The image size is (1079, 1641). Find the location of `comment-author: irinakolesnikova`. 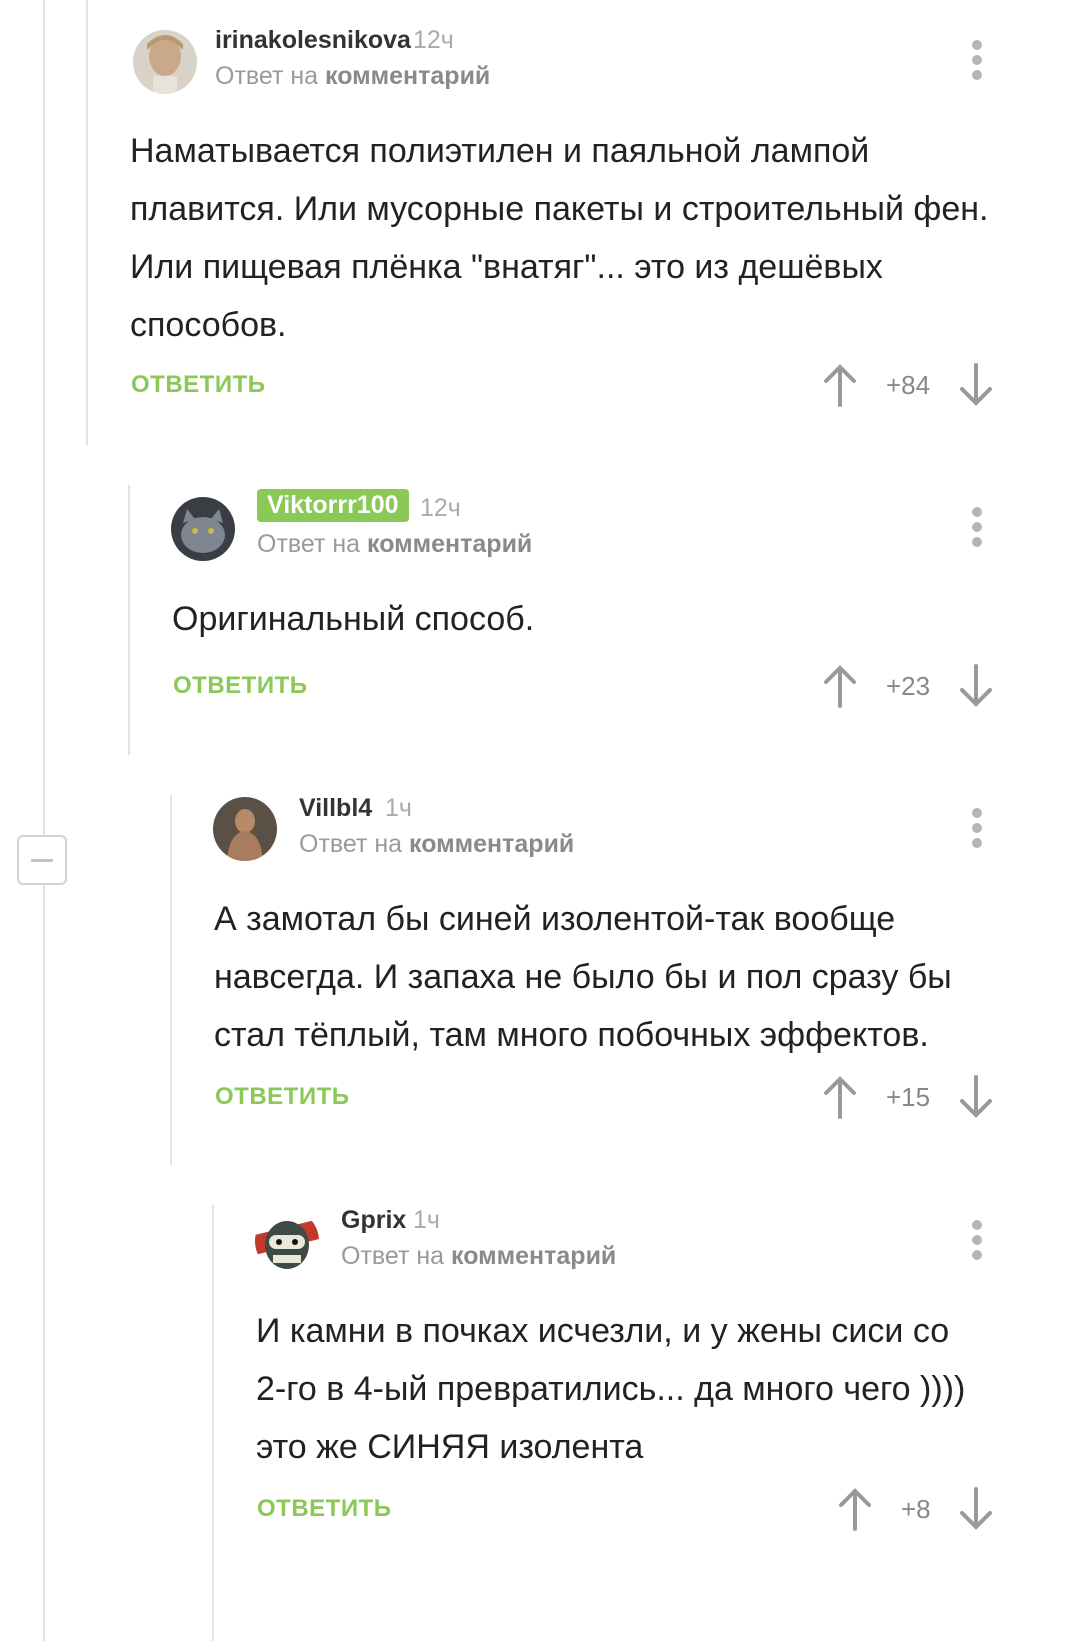

comment-author: irinakolesnikova is located at coordinates (313, 40).